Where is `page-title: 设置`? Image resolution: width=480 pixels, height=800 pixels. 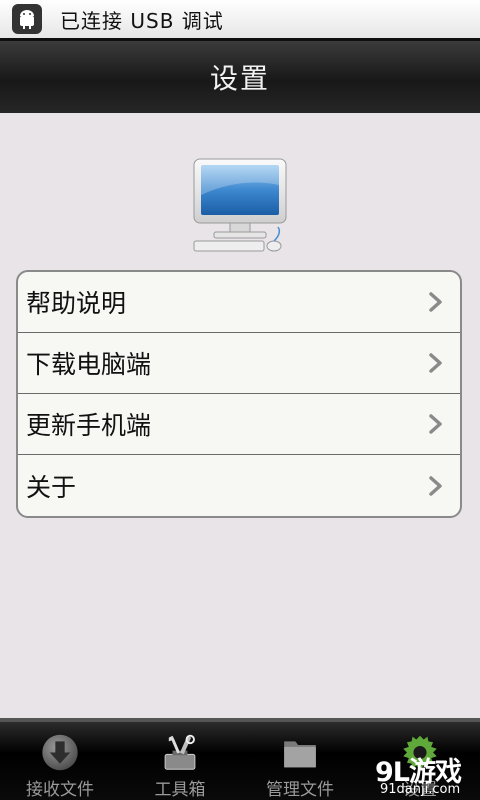
page-title: 设置 is located at coordinates (239, 78).